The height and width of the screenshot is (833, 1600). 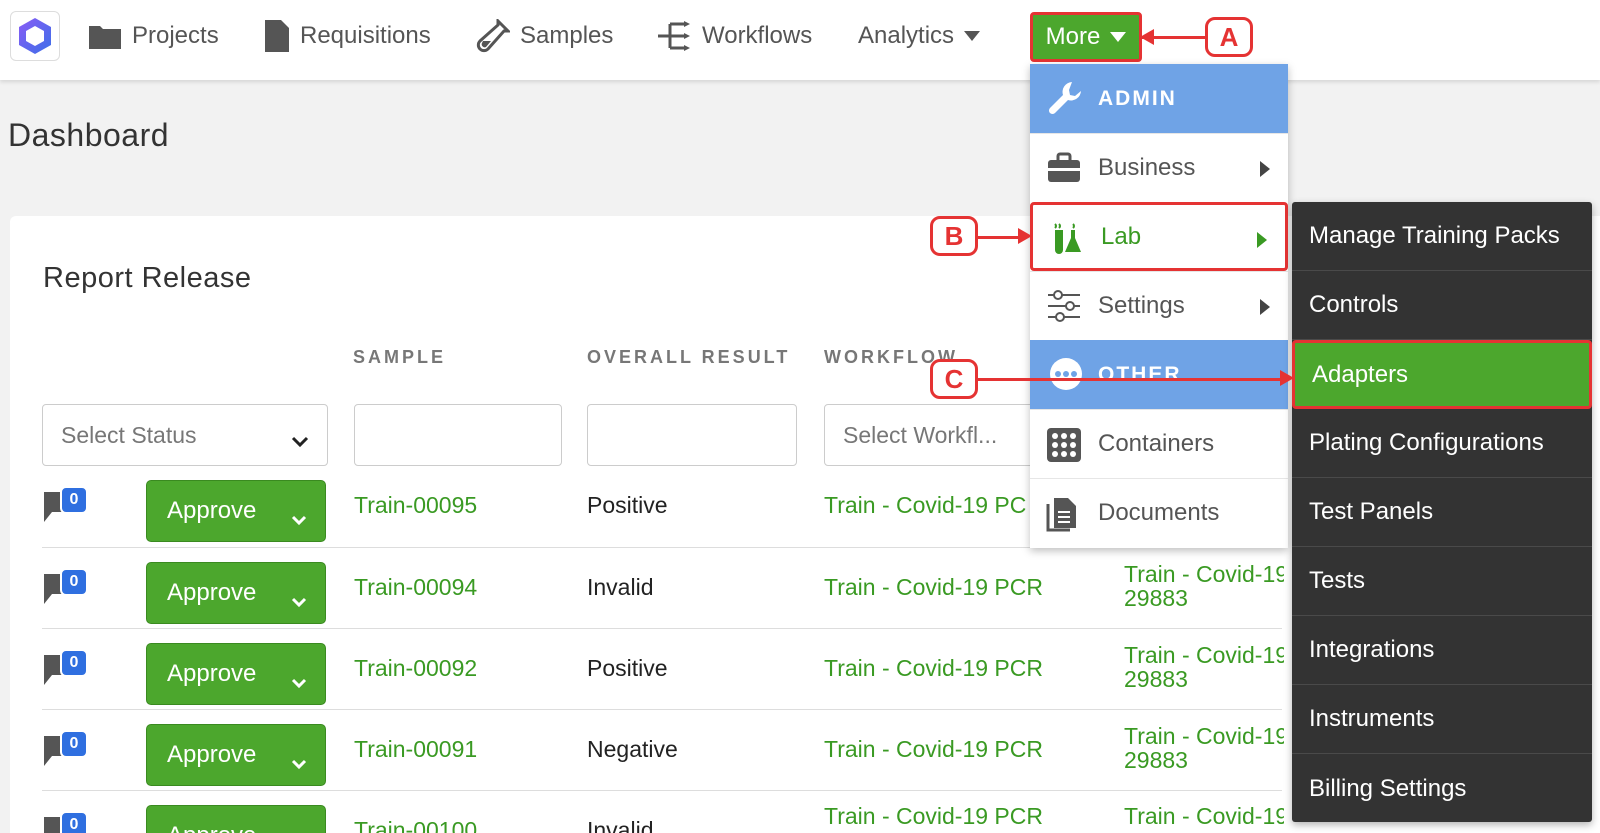 I want to click on app-logo, so click(x=35, y=36).